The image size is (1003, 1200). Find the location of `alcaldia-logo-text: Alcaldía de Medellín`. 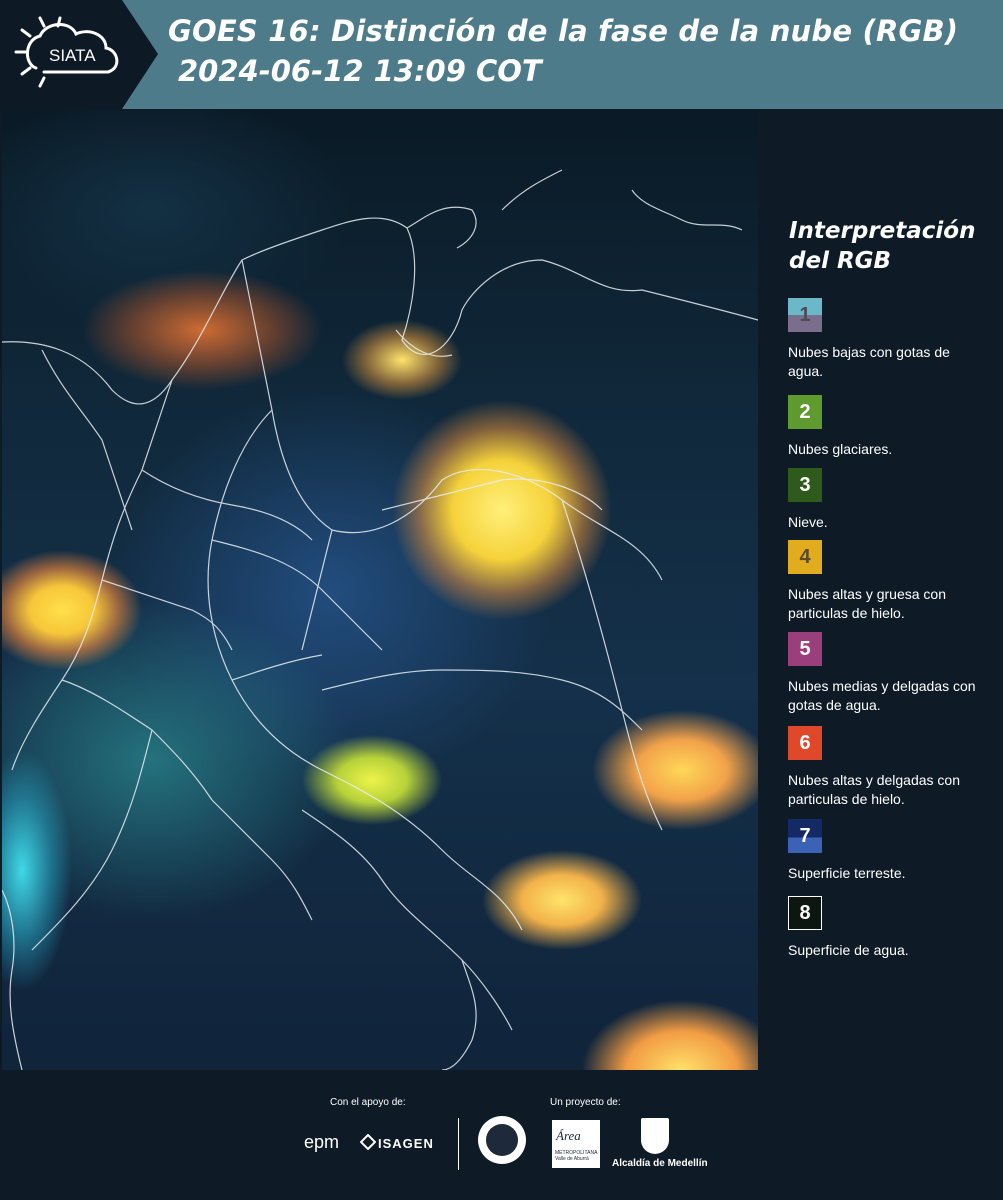

alcaldia-logo-text: Alcaldía de Medellín is located at coordinates (660, 1163).